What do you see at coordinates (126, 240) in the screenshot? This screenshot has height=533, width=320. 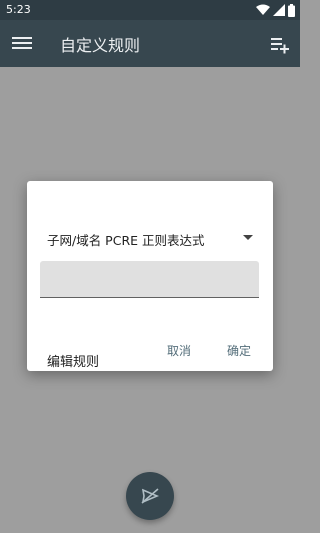 I see `rule-type-value: 子网/域名 PCRE 正则表达式` at bounding box center [126, 240].